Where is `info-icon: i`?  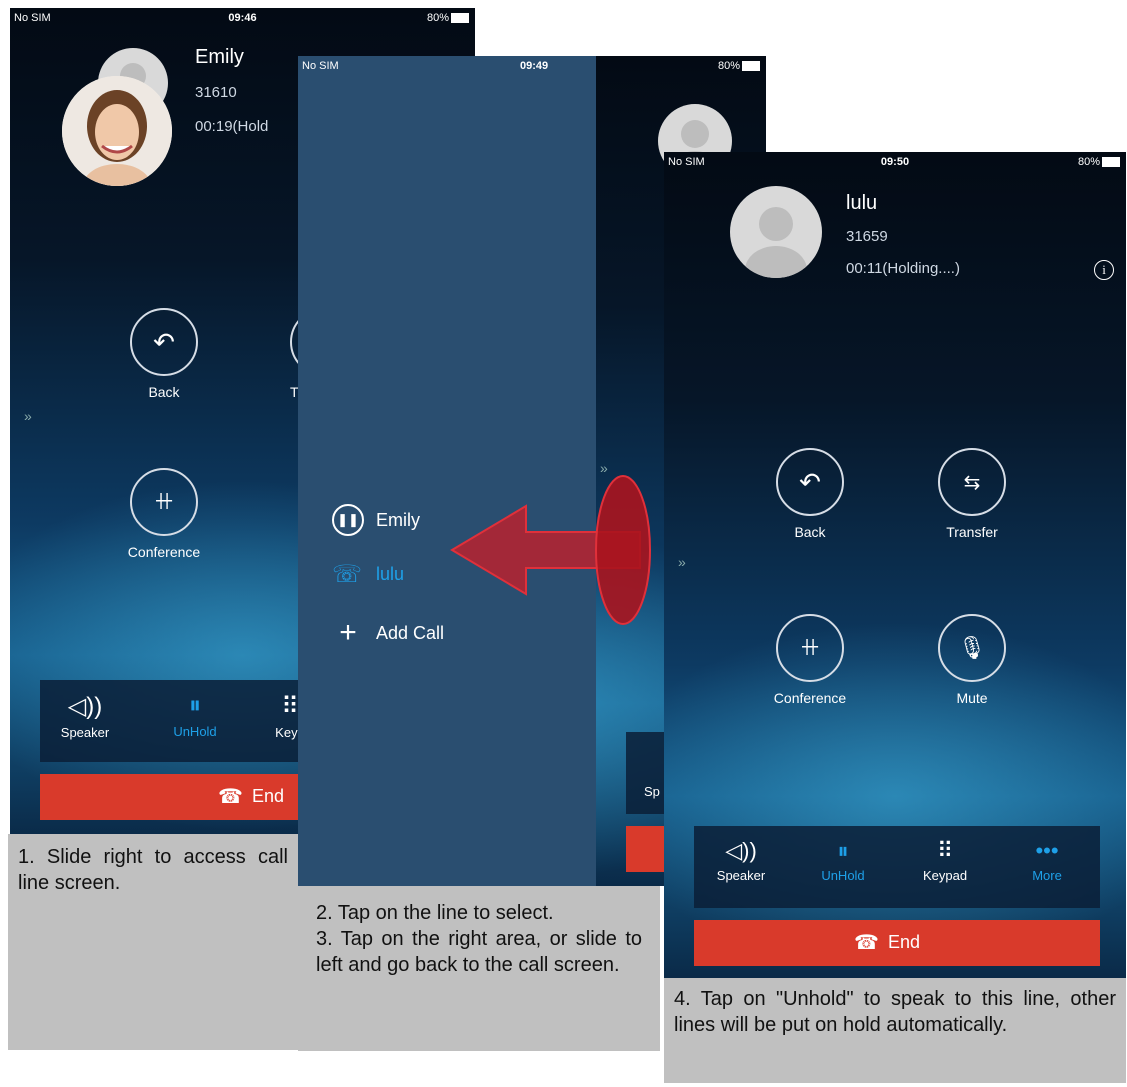 info-icon: i is located at coordinates (1104, 270).